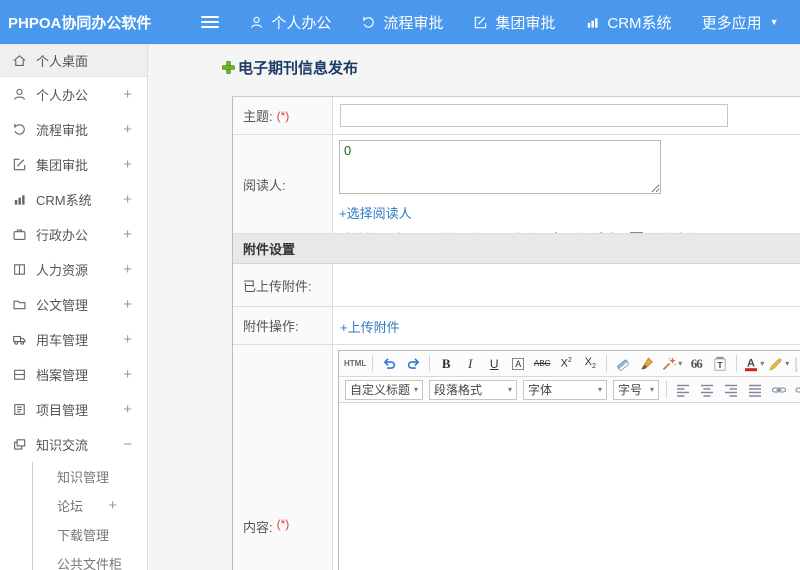 The image size is (800, 570). Describe the element at coordinates (590, 364) in the screenshot. I see `subscript-button: X2` at that location.